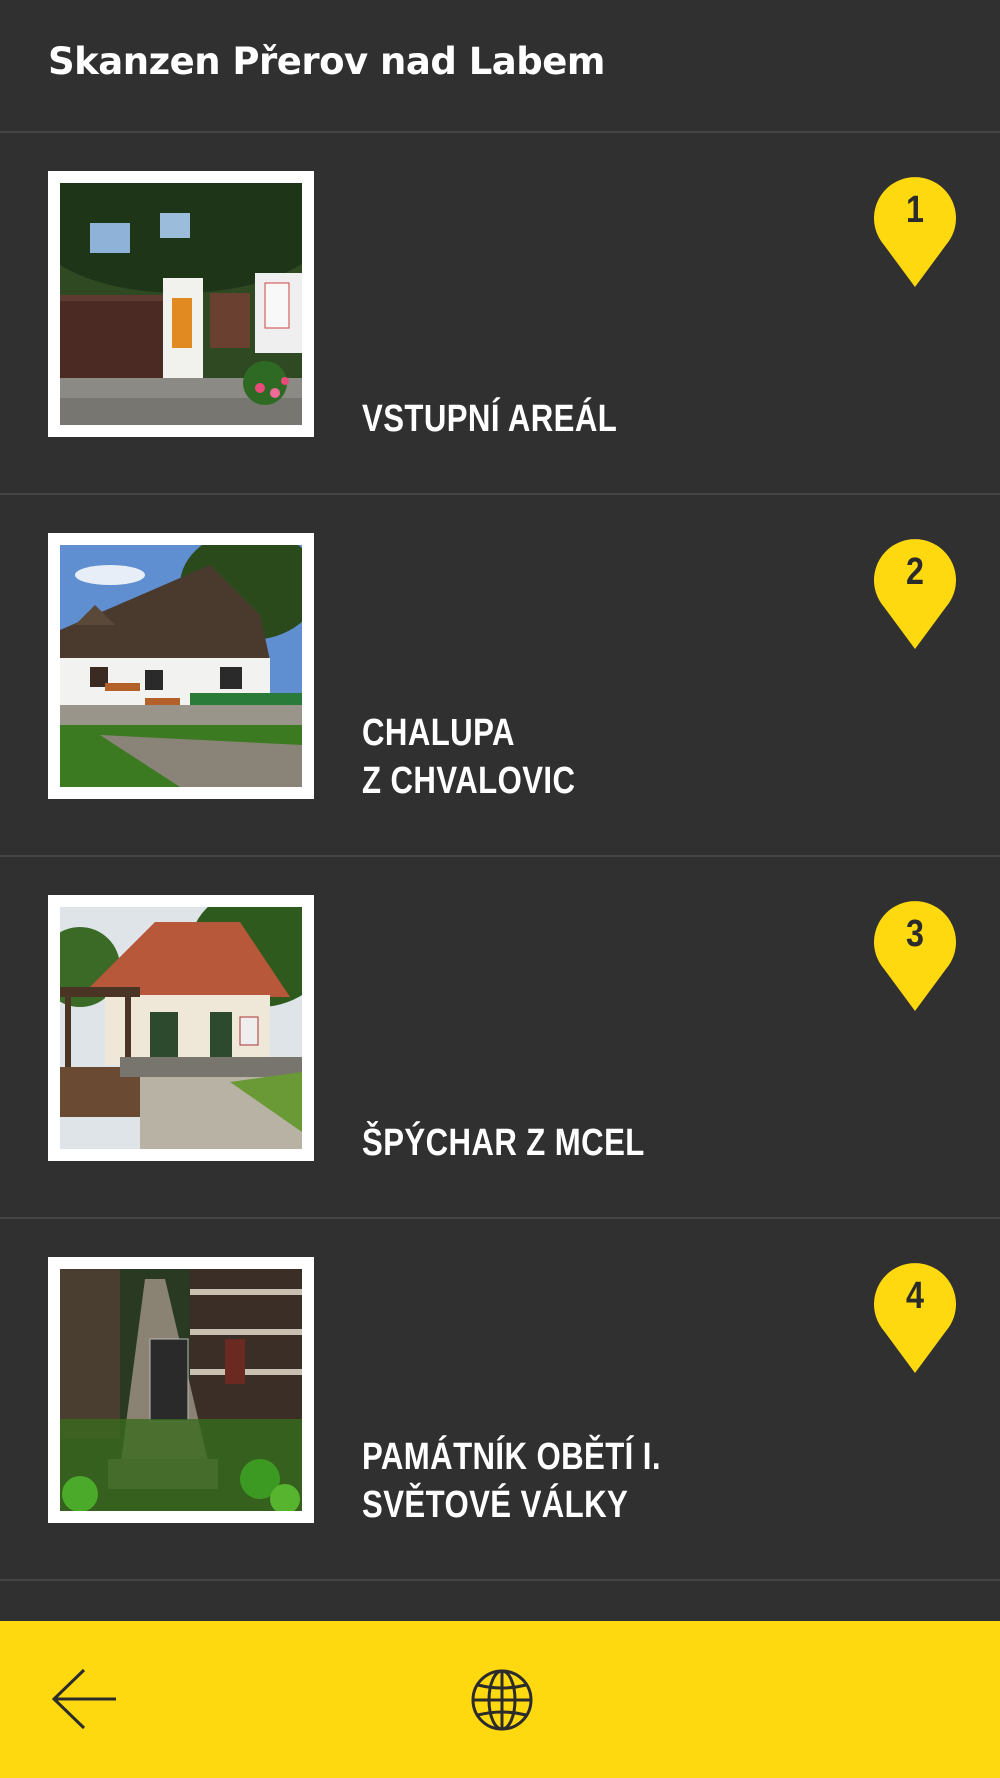 This screenshot has width=1000, height=1778. I want to click on entrance-gate-photo, so click(181, 304).